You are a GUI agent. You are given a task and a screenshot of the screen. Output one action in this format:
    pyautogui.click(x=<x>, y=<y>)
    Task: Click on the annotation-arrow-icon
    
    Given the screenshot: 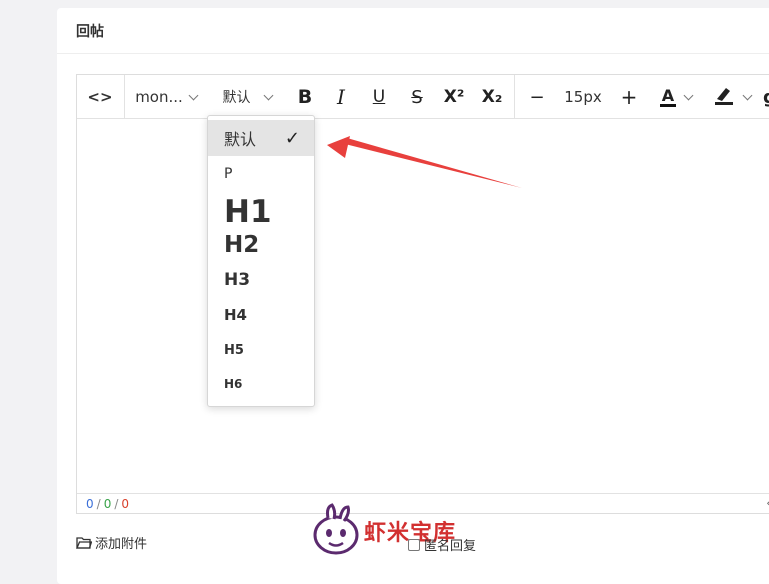 What is the action you would take?
    pyautogui.click(x=424, y=162)
    